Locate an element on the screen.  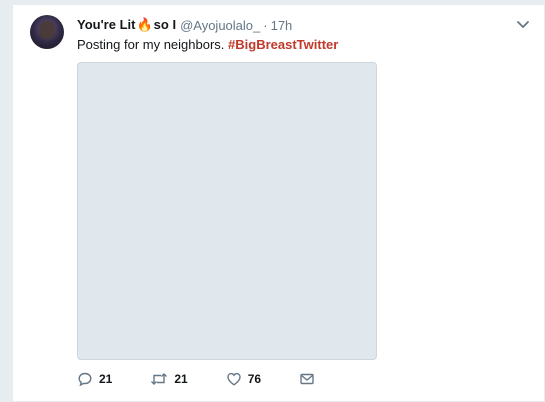
display-name: You're Lit🔥so I is located at coordinates (126, 25).